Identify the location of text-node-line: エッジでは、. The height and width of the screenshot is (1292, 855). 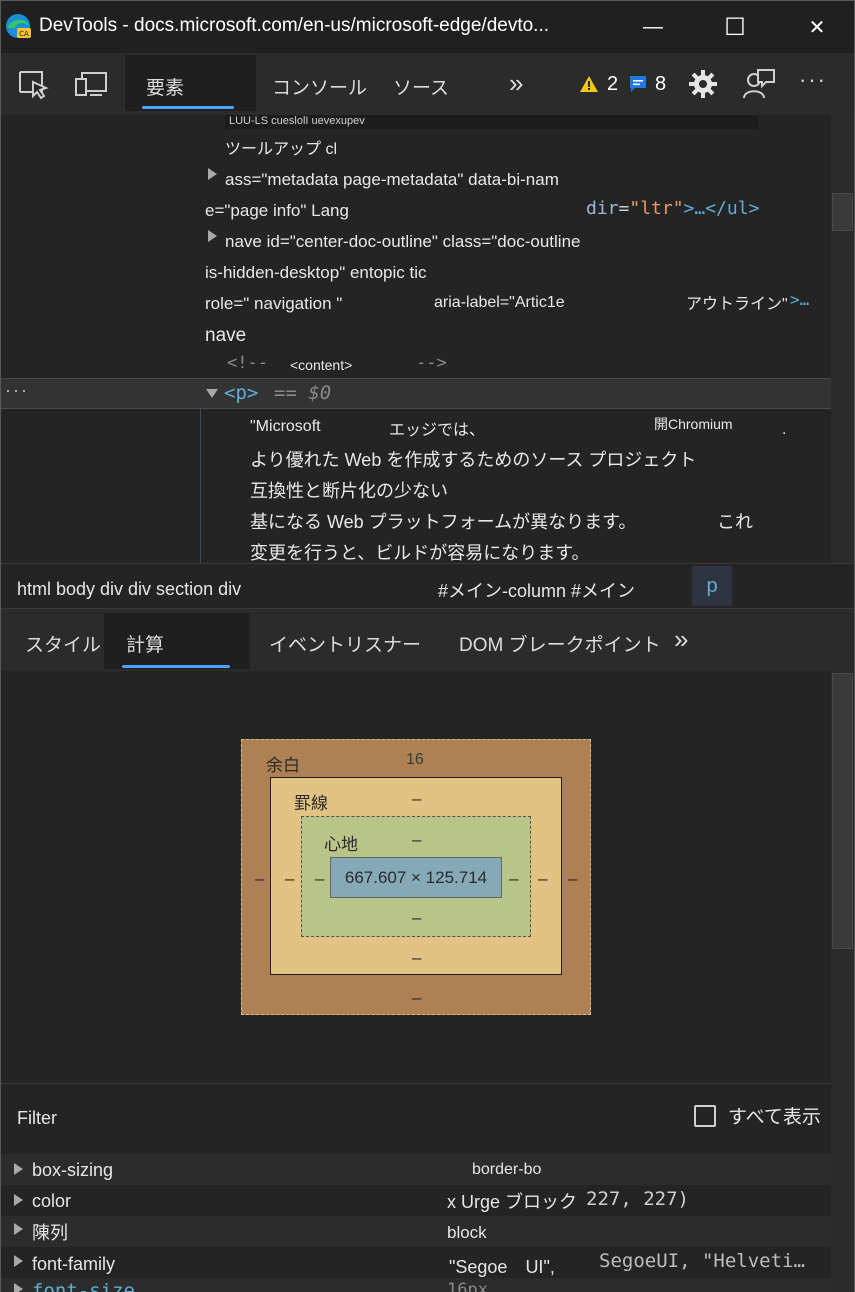
(437, 428).